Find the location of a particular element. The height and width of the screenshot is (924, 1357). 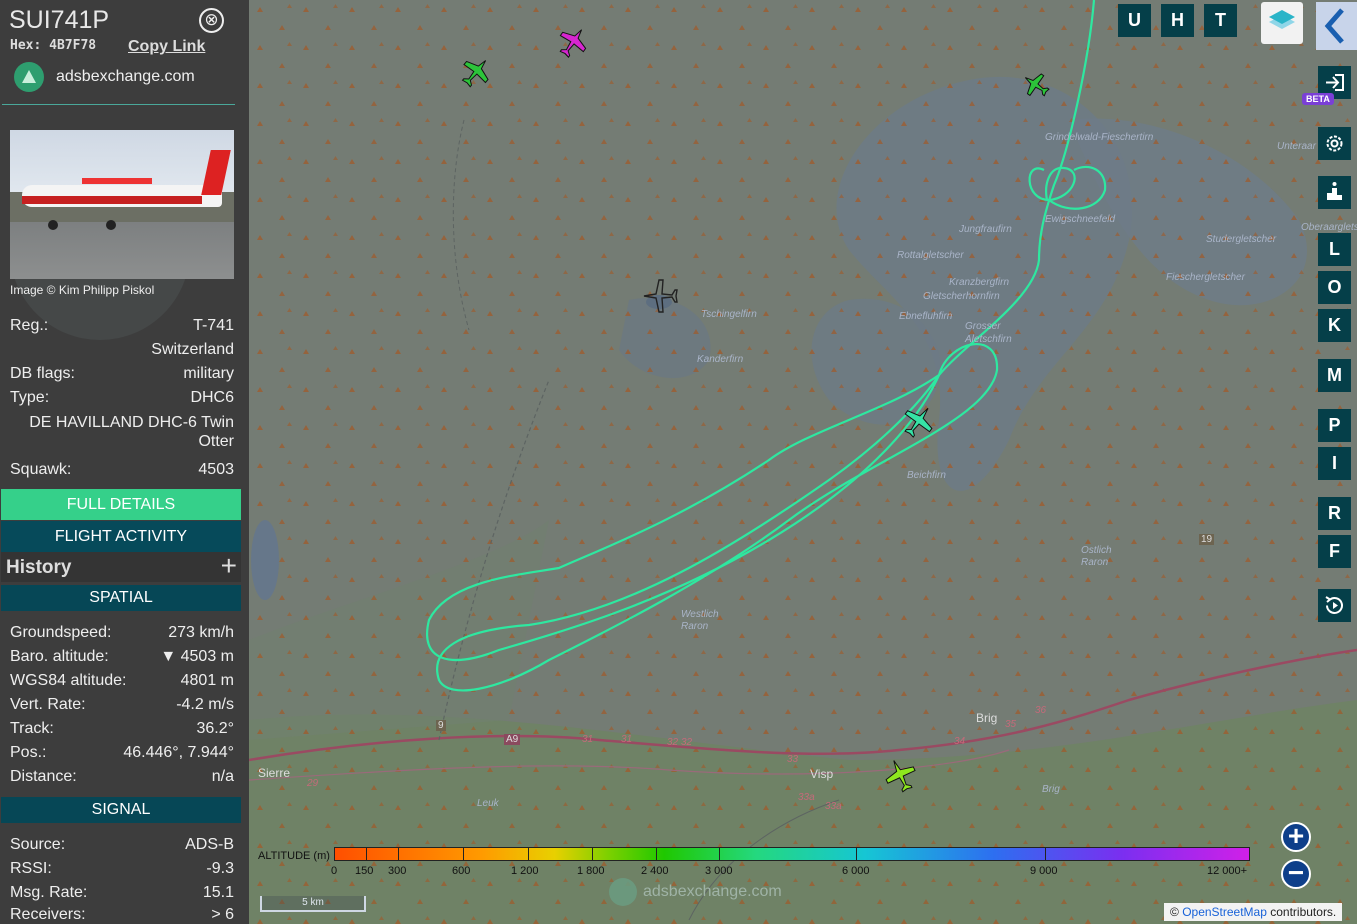

signal-value: ADS-B is located at coordinates (209, 844).